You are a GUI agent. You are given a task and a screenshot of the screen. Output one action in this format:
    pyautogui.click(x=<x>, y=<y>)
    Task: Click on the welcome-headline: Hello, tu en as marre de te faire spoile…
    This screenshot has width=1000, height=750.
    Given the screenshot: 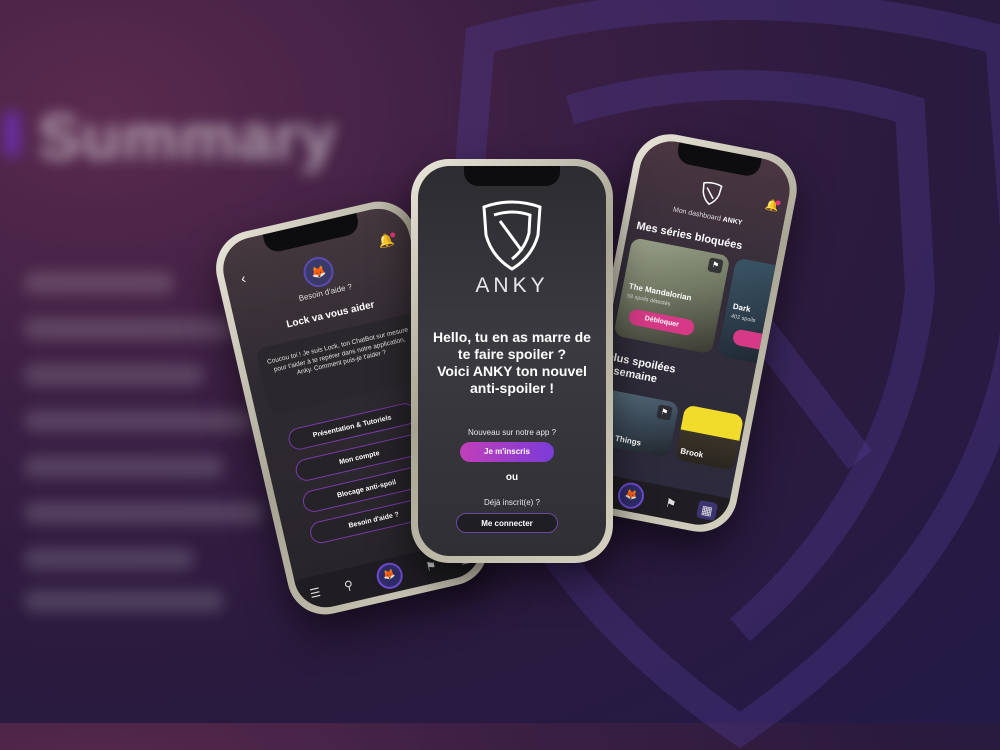 What is the action you would take?
    pyautogui.click(x=512, y=363)
    